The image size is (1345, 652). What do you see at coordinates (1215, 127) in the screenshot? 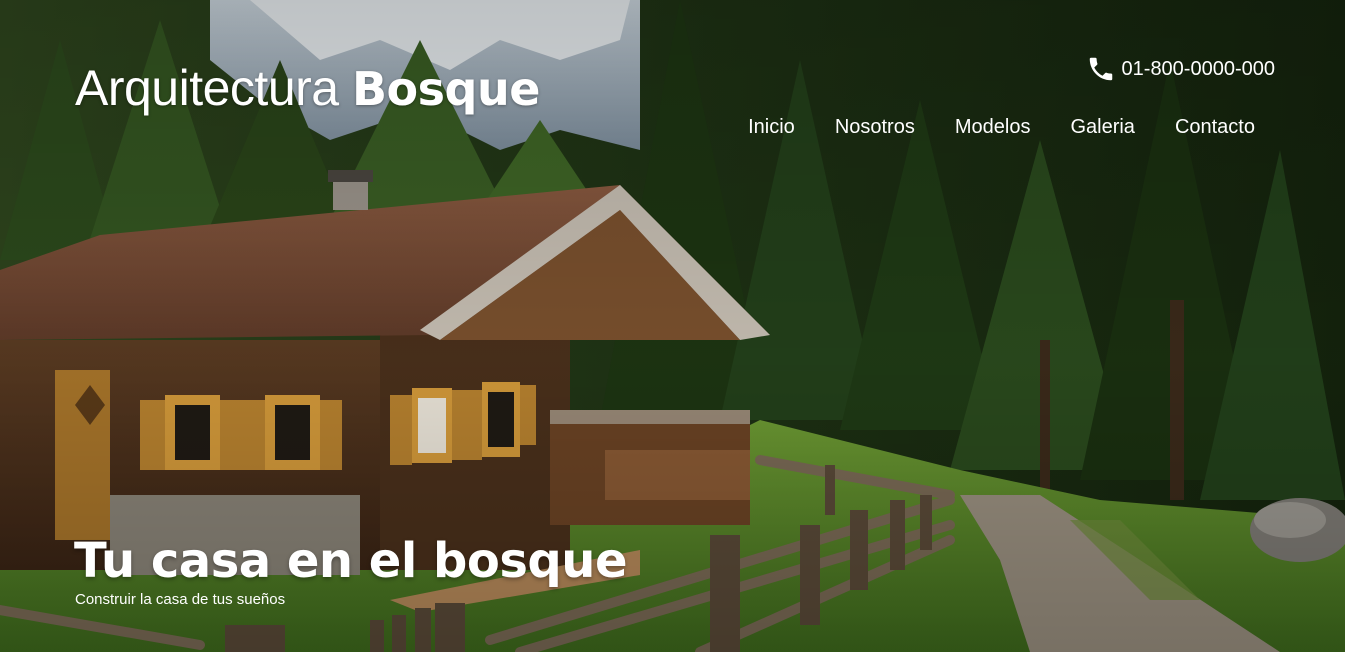
I see `nav-item-contacto: Contacto` at bounding box center [1215, 127].